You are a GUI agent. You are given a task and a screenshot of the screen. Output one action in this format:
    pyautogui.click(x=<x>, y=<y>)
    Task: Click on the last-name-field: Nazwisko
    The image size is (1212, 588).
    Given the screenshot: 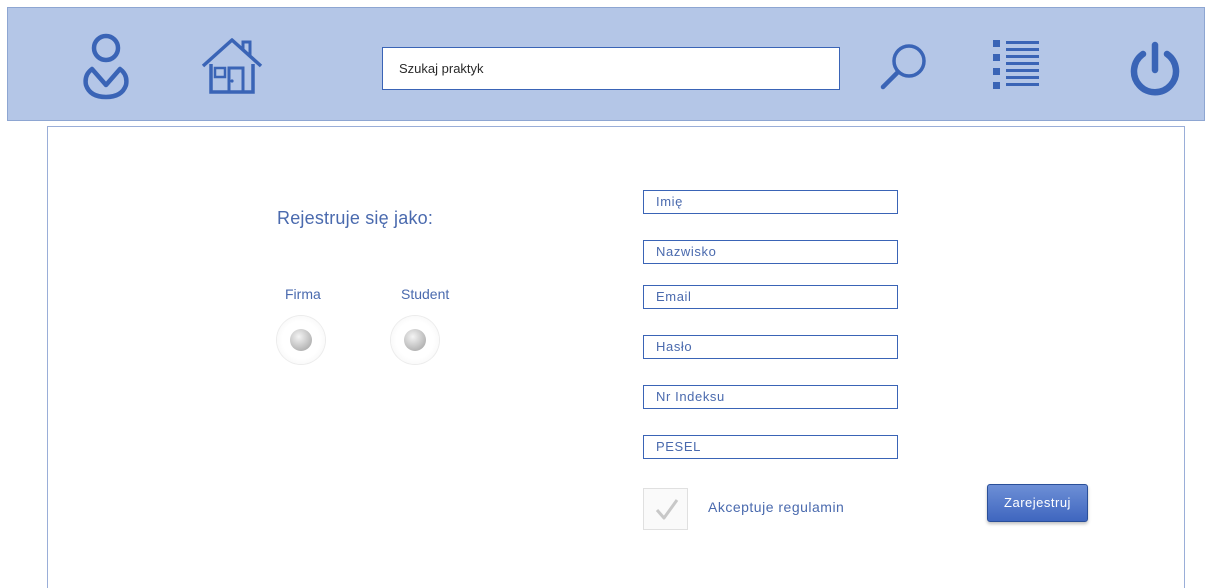 What is the action you would take?
    pyautogui.click(x=770, y=252)
    